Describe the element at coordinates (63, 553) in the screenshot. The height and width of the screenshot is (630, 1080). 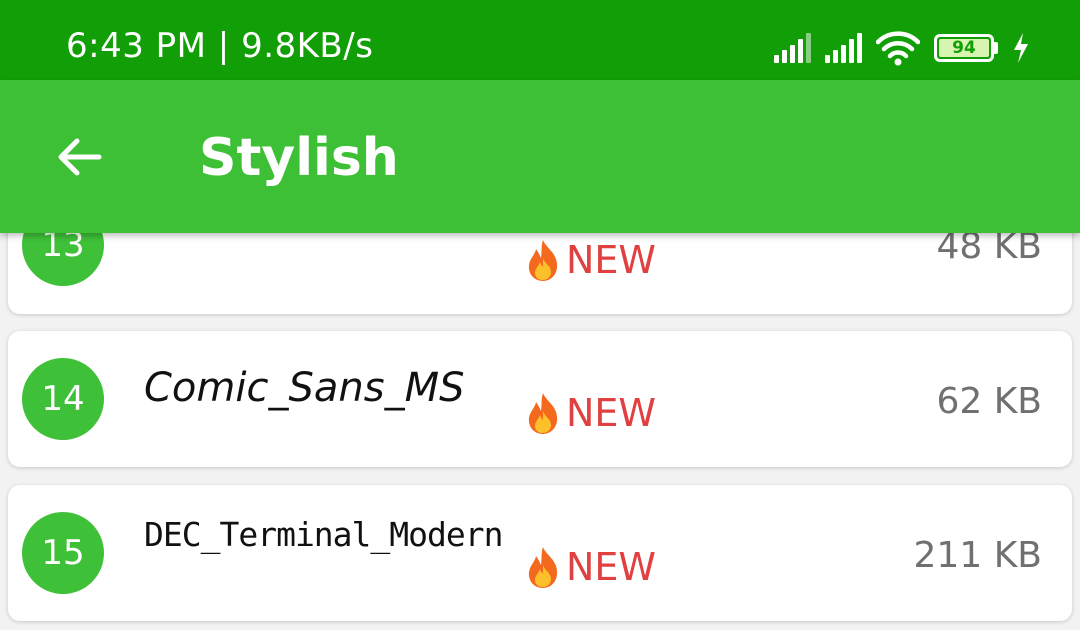
I see `item-number-badge: 15` at that location.